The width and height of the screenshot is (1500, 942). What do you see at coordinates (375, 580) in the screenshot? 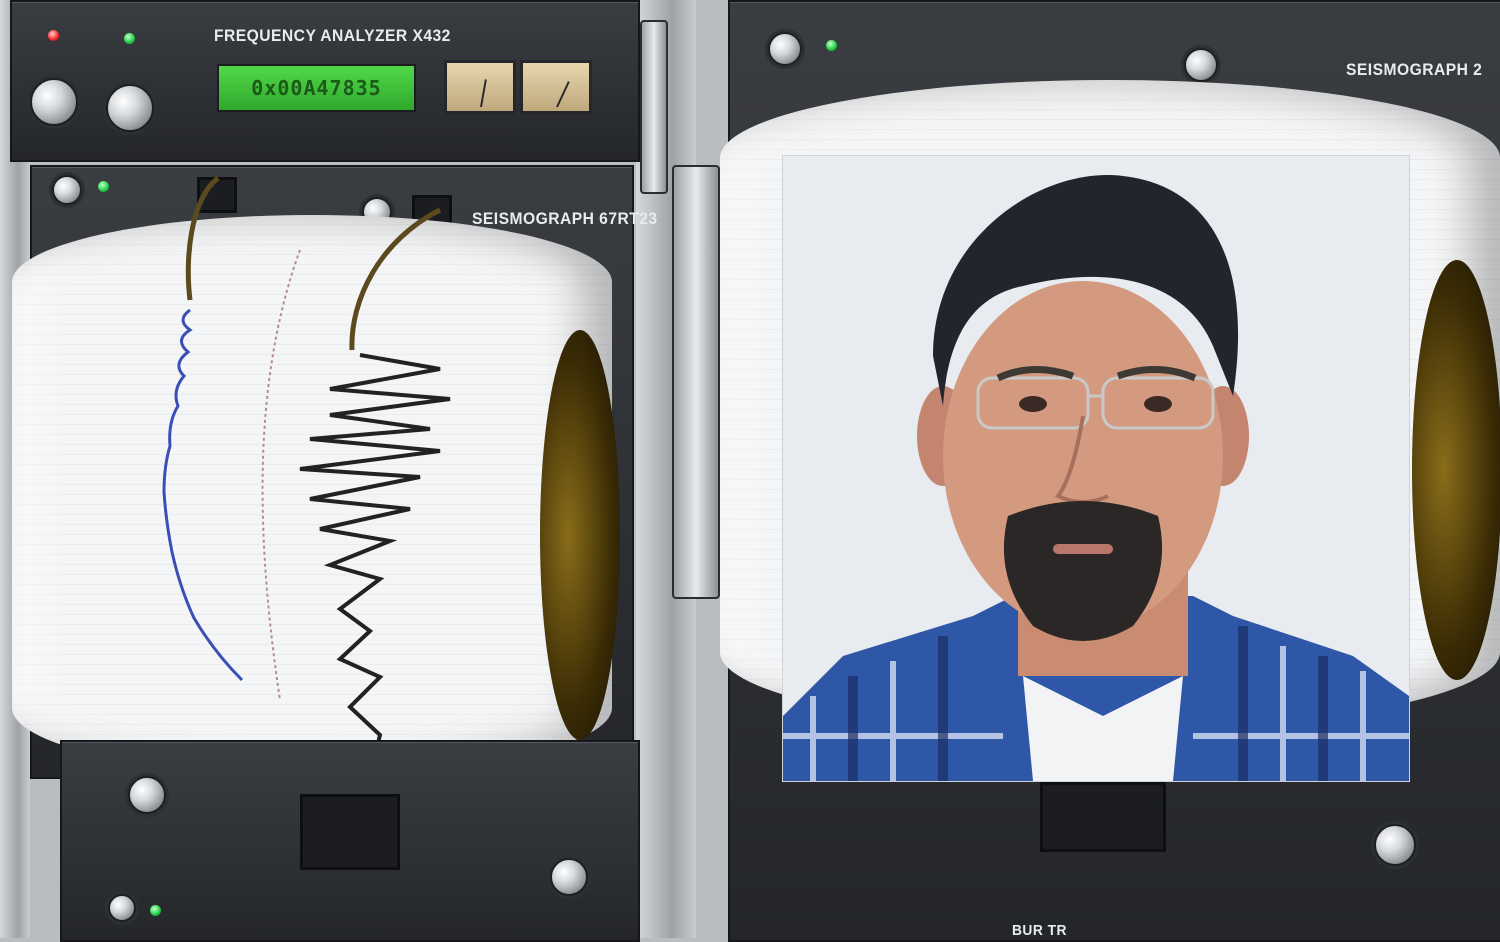
I see `black-trace` at bounding box center [375, 580].